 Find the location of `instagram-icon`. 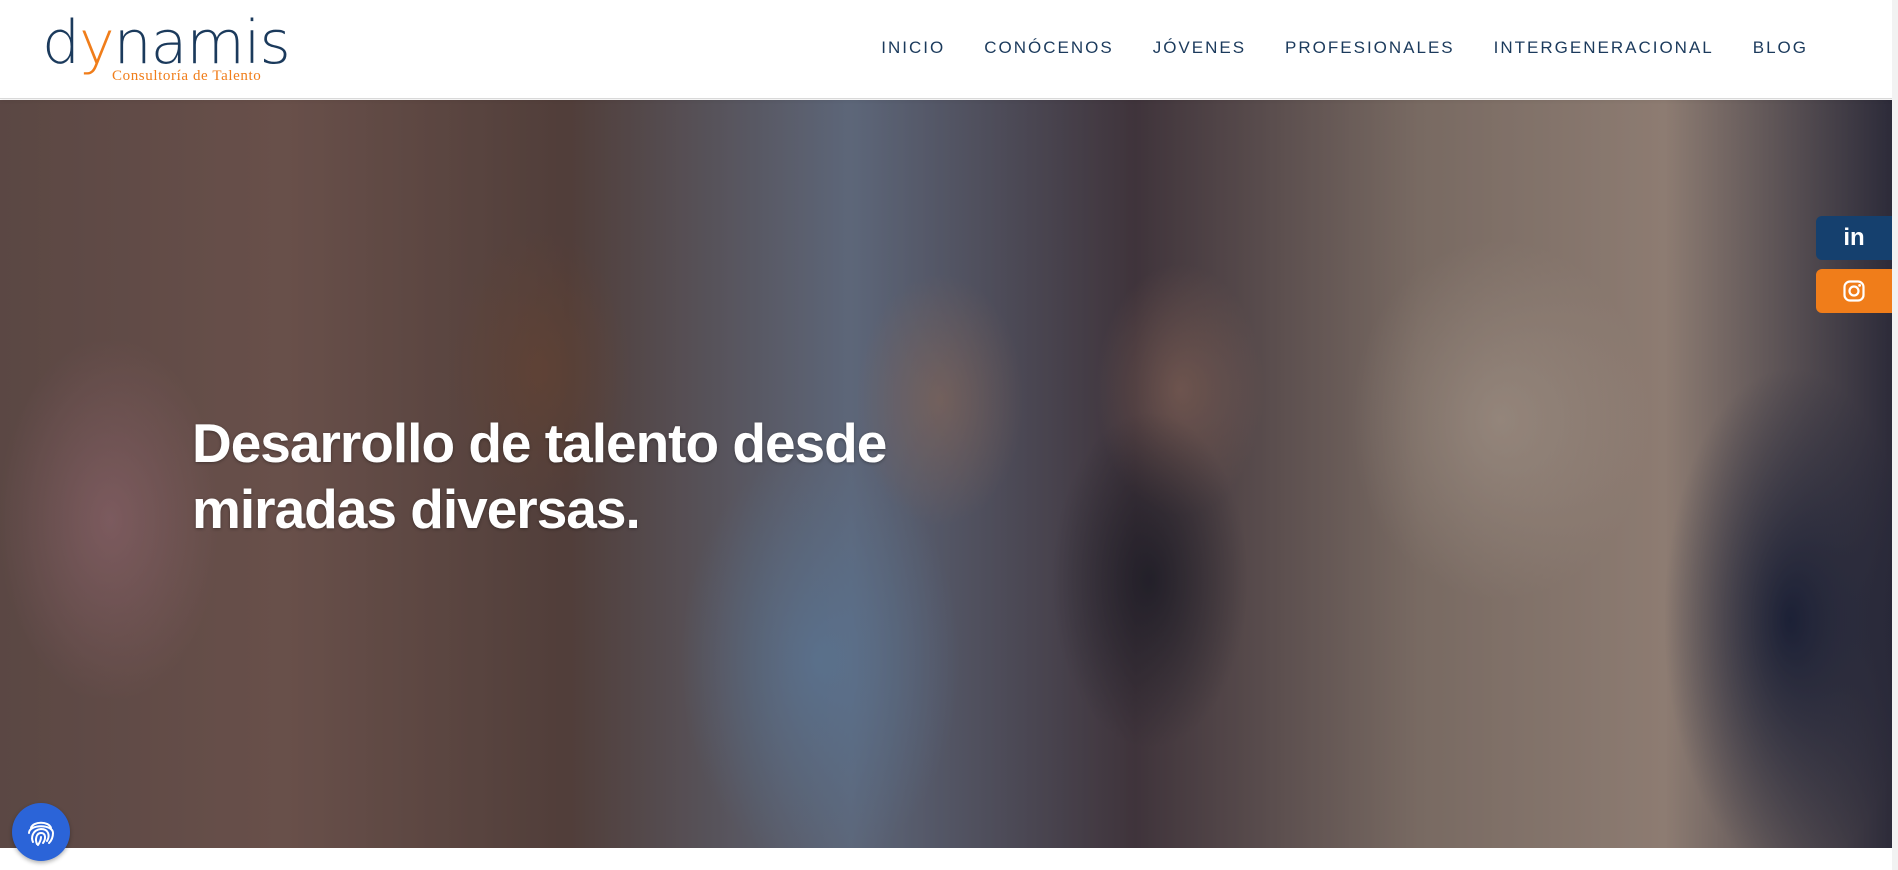

instagram-icon is located at coordinates (1854, 291).